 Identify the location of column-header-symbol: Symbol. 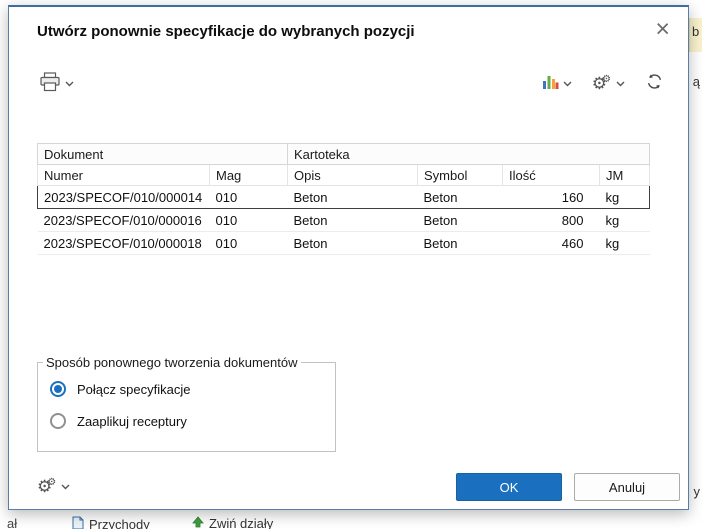
(460, 175).